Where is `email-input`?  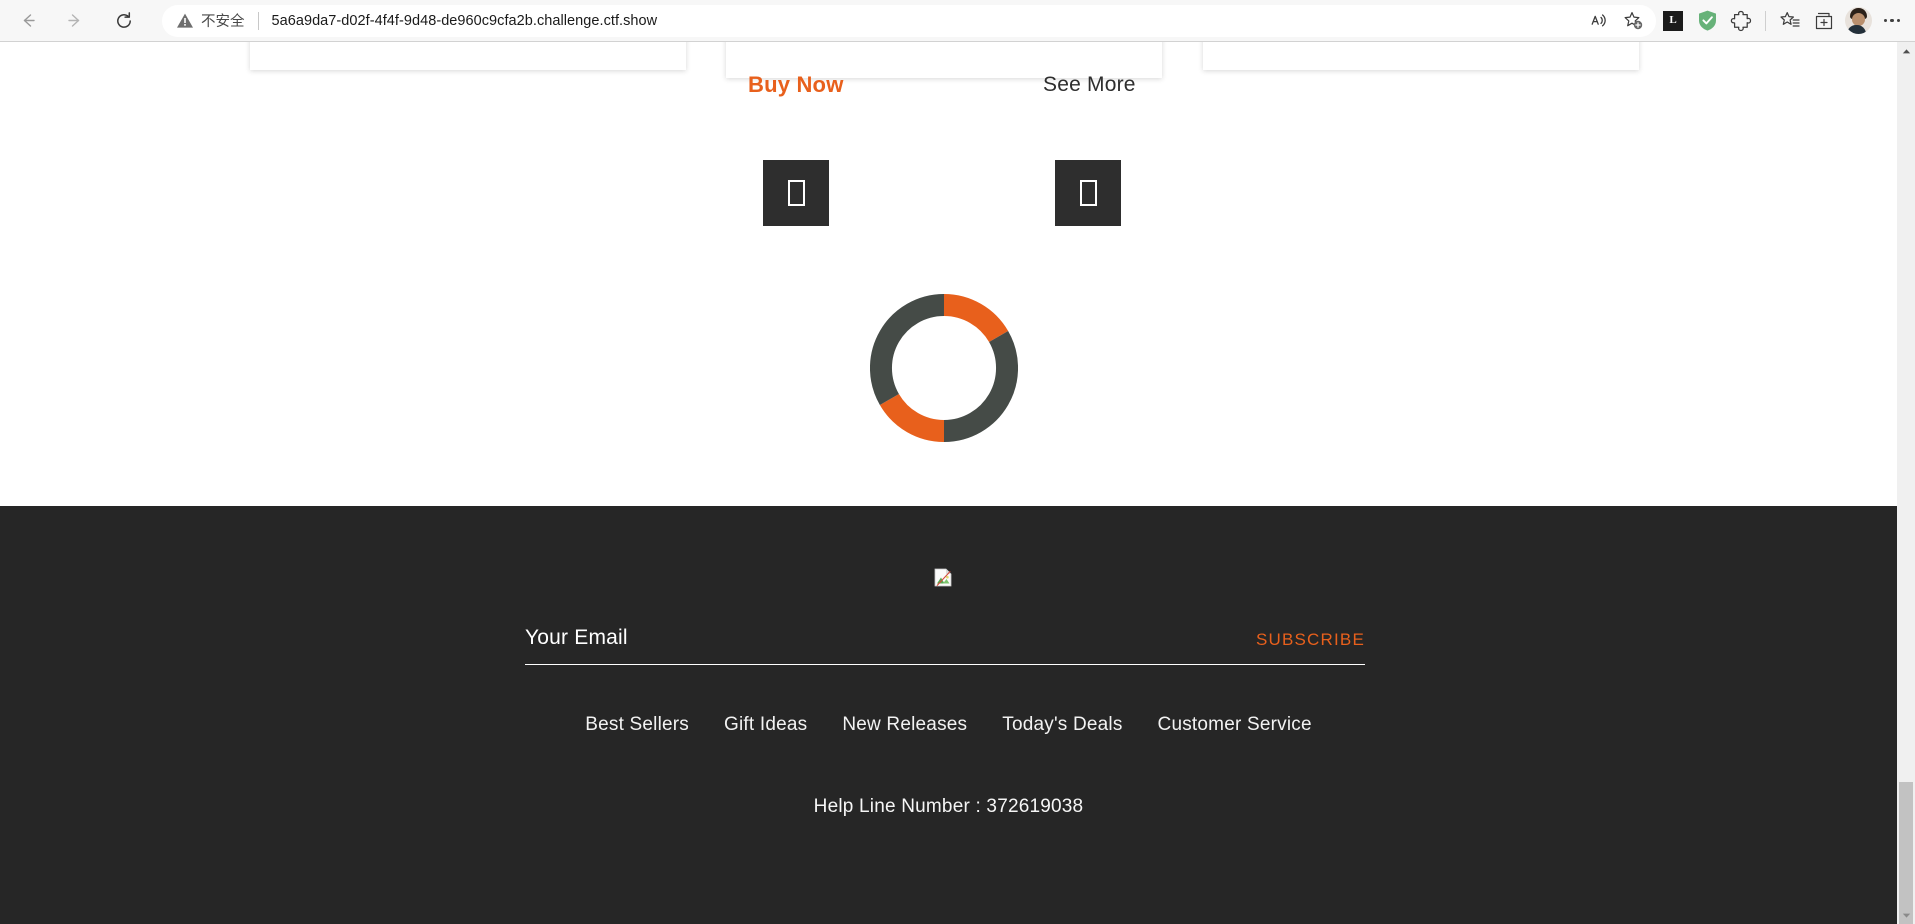 email-input is located at coordinates (825, 637).